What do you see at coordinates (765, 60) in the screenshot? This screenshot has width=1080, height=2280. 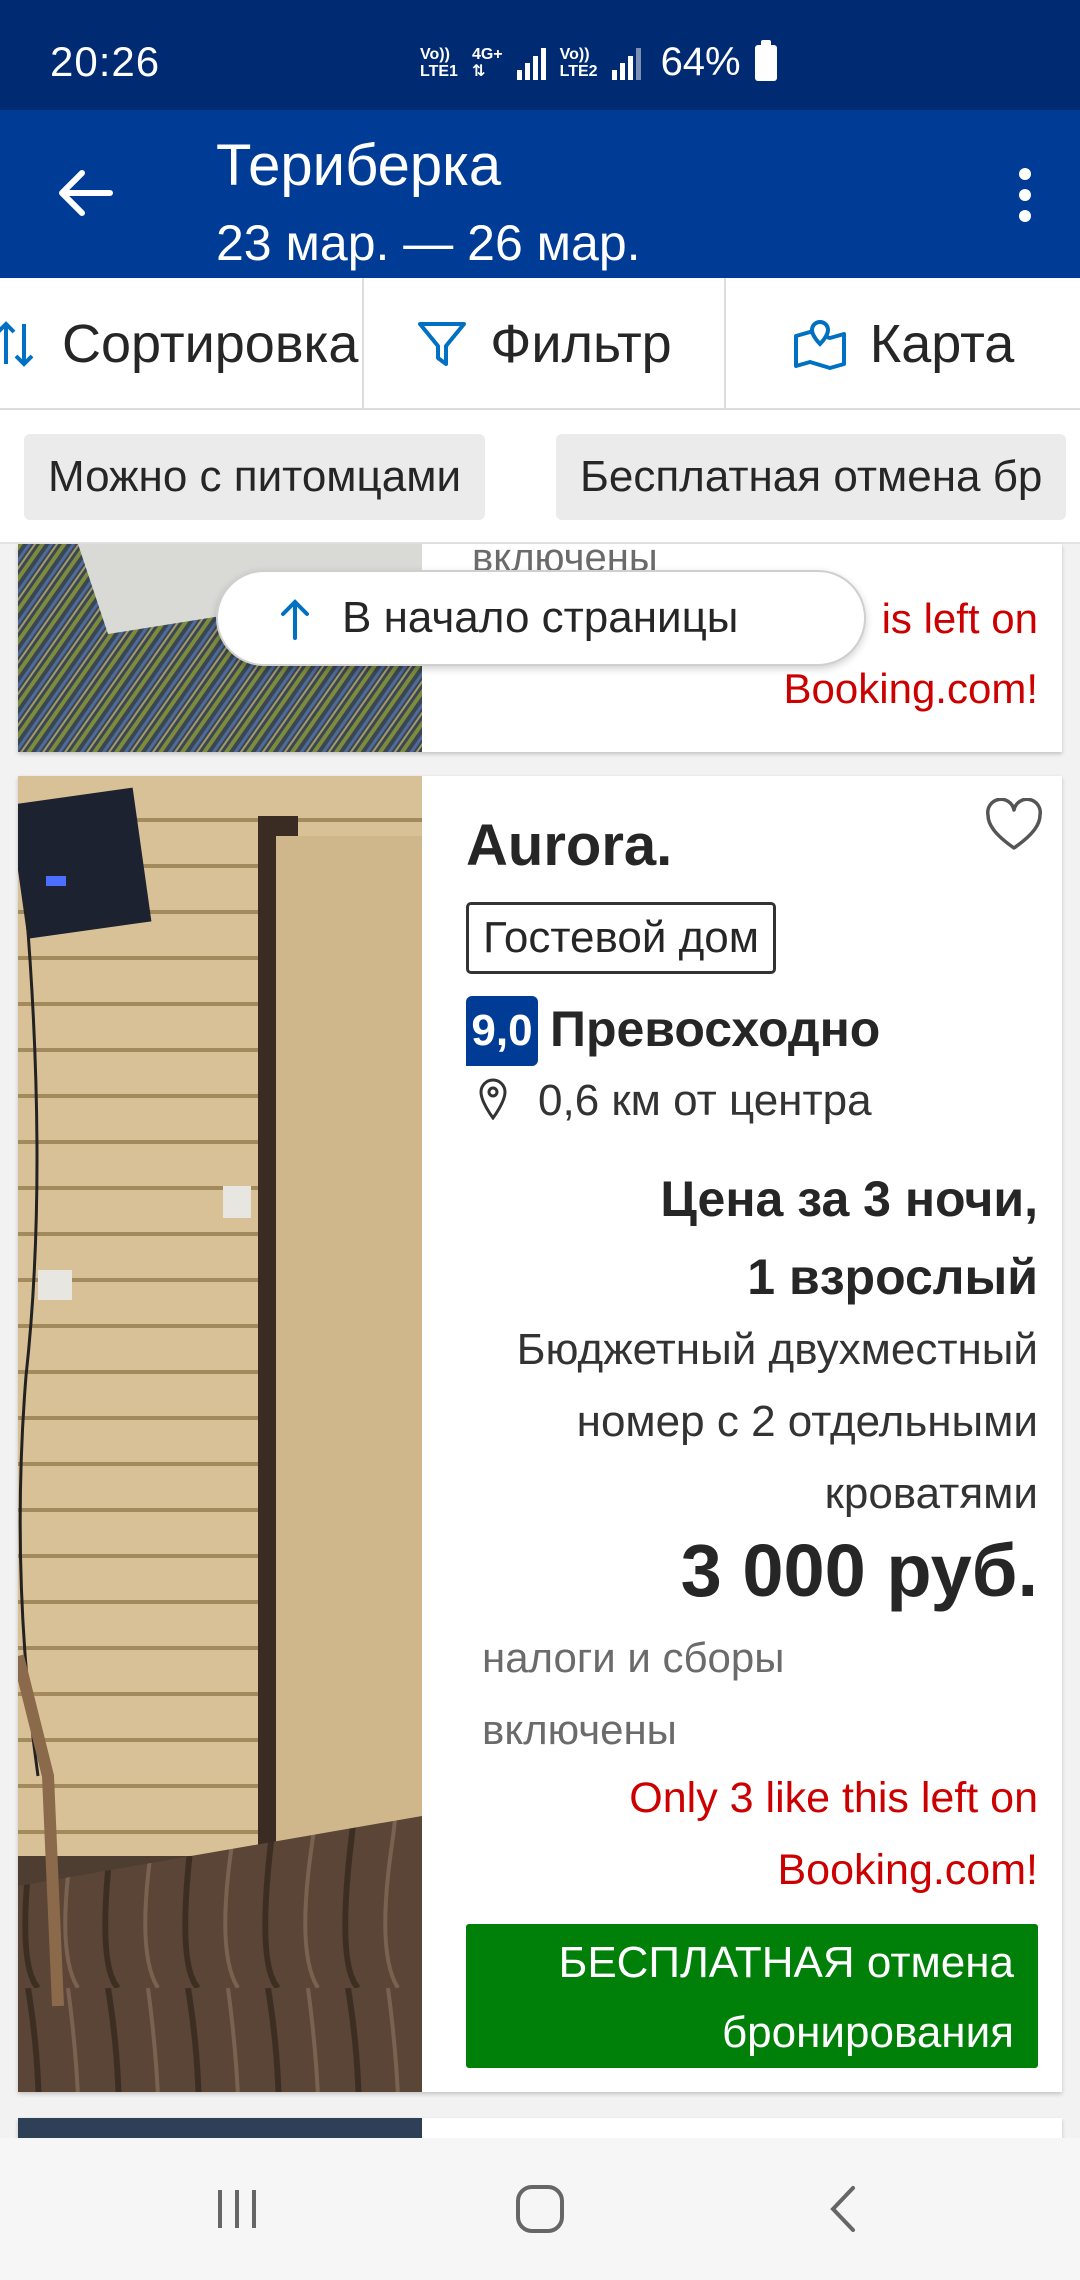 I see `battery-icon` at bounding box center [765, 60].